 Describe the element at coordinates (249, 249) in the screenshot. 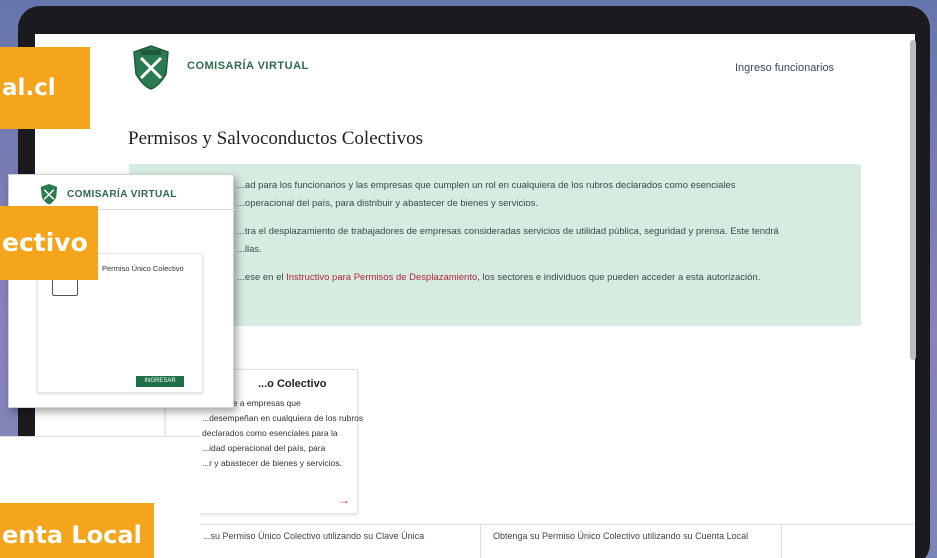

I see `info-line: ...llas.` at that location.